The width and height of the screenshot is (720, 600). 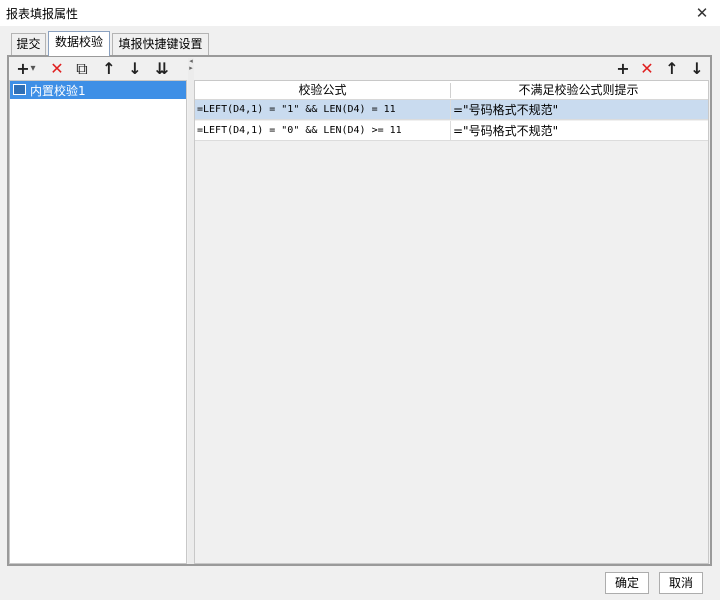 What do you see at coordinates (162, 69) in the screenshot?
I see `move-to-bottom-icon: ⇊` at bounding box center [162, 69].